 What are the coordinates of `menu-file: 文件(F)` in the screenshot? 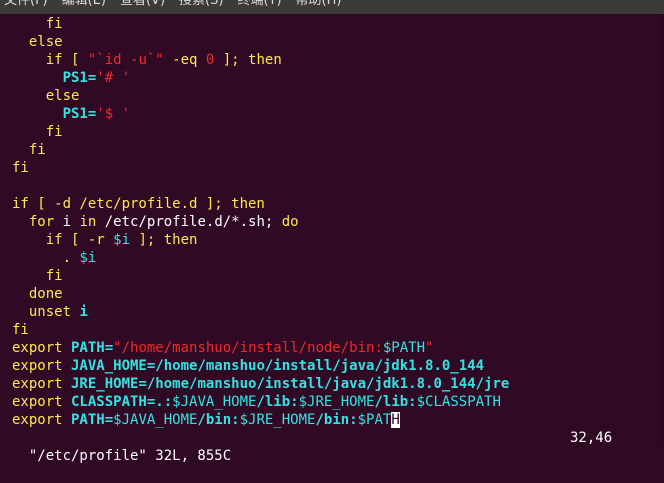 It's located at (26, 4).